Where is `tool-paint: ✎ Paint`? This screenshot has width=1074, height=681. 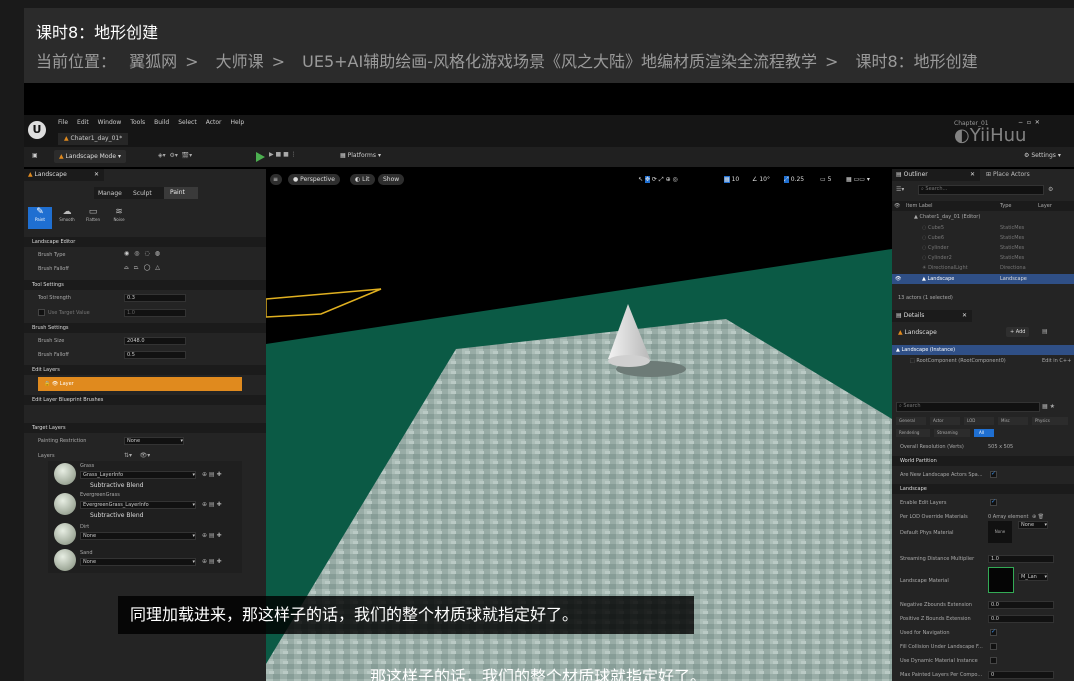 tool-paint: ✎ Paint is located at coordinates (40, 218).